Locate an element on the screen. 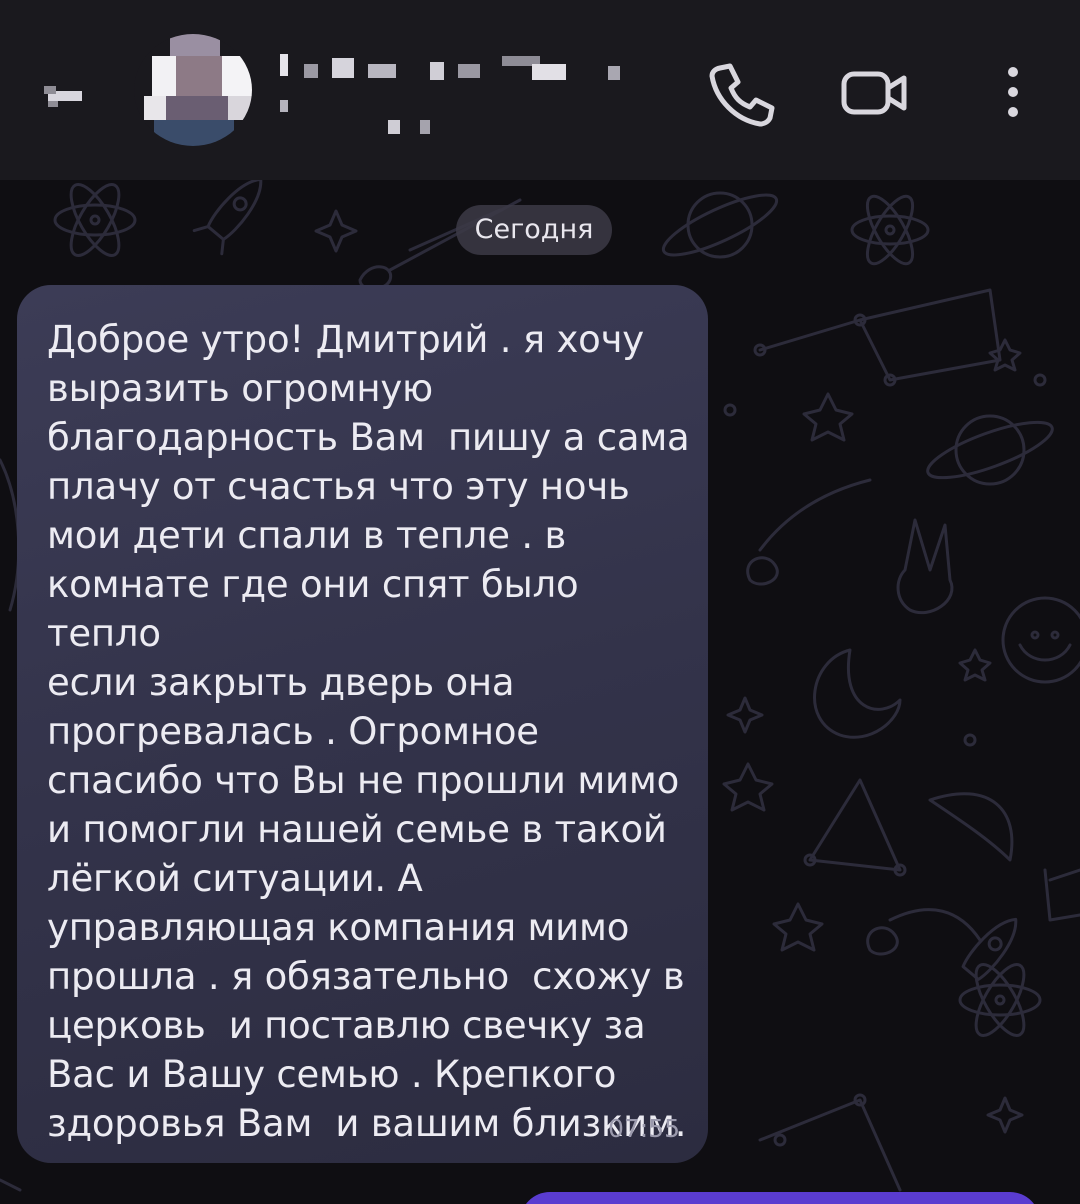  message-time: 07:55 is located at coordinates (643, 1128).